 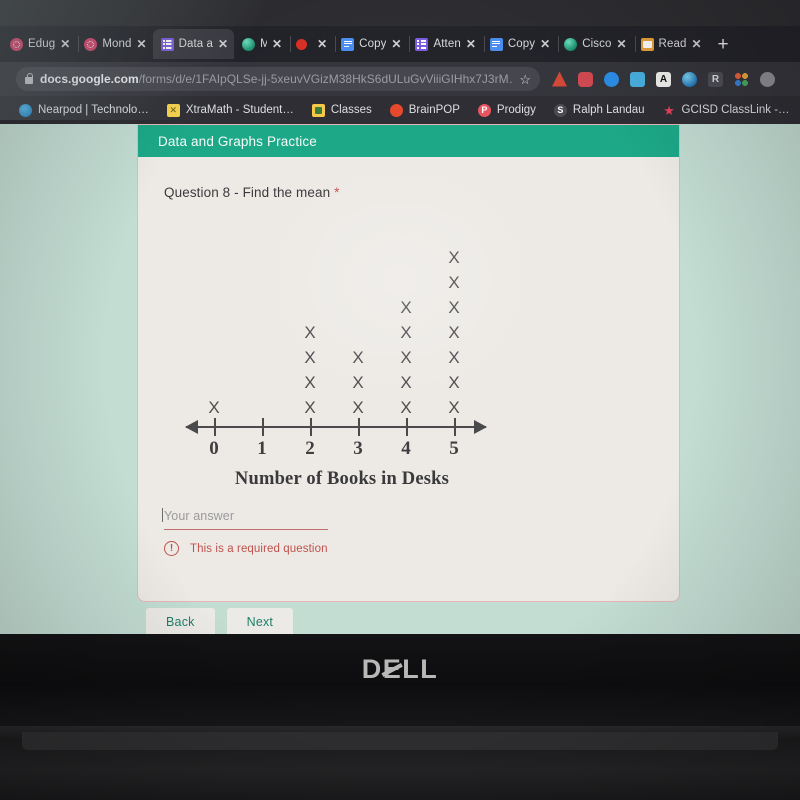 I want to click on bookmark-star-icon: ☆, so click(x=525, y=79).